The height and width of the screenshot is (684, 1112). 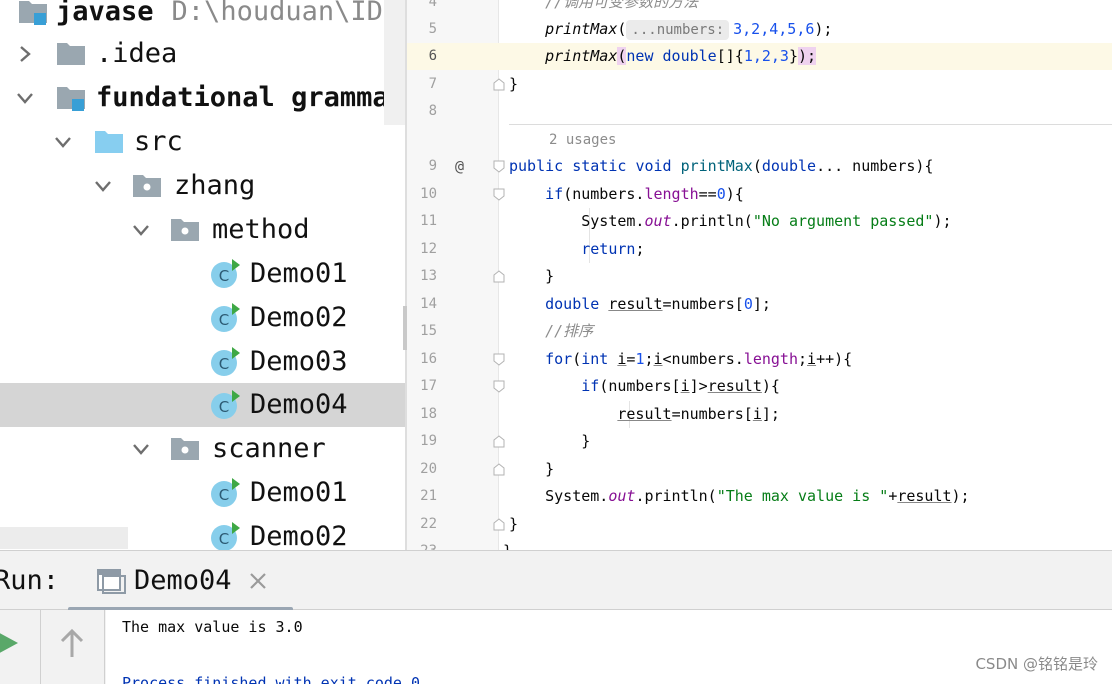 I want to click on usages-hint: 2 usages, so click(x=582, y=140).